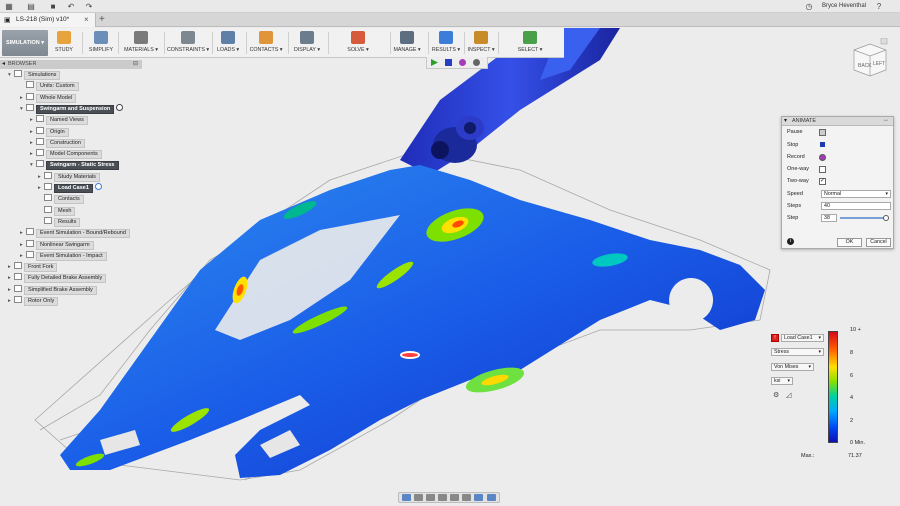 Image resolution: width=900 pixels, height=506 pixels. I want to click on record-icon, so click(462, 62).